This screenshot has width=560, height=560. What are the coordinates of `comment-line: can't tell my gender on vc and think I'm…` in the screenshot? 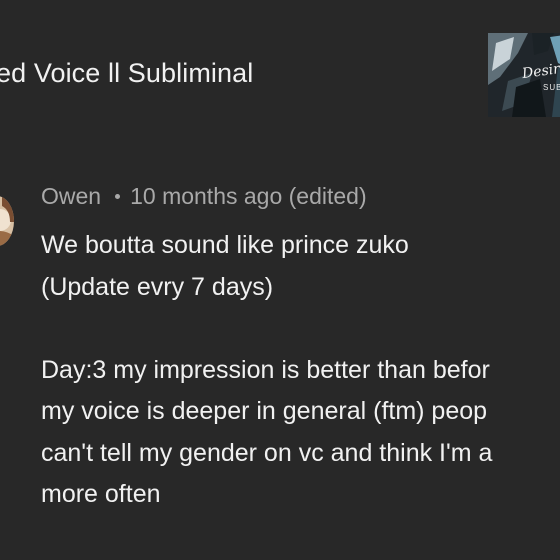 It's located at (267, 452).